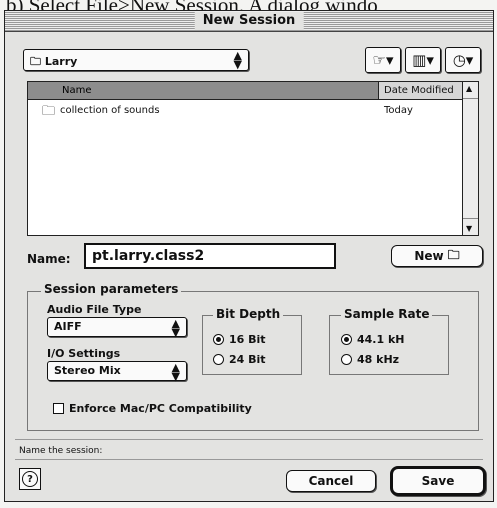 This screenshot has width=497, height=508. What do you see at coordinates (247, 359) in the screenshot?
I see `bit-depth-24-label: 24 Bit` at bounding box center [247, 359].